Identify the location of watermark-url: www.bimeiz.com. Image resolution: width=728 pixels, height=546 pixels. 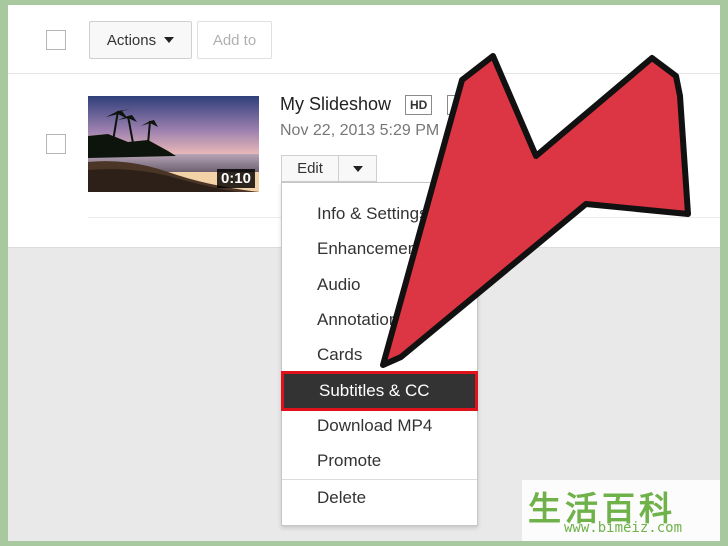
(623, 528).